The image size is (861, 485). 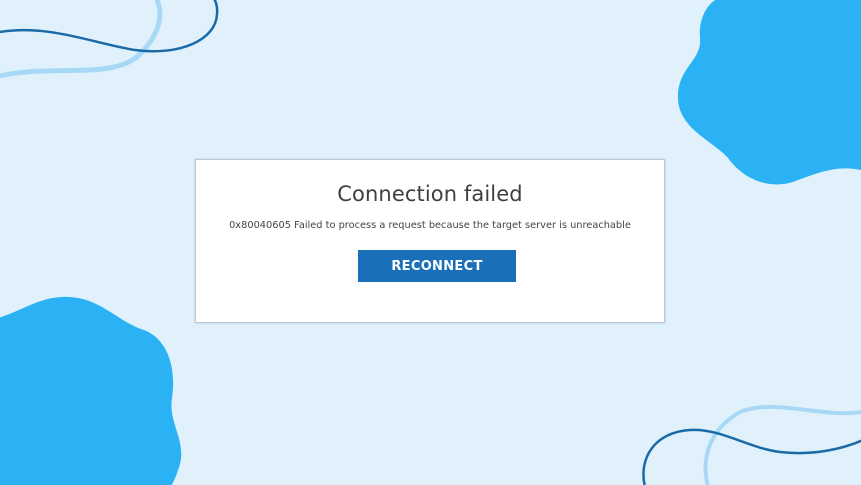 I want to click on dialog-title: Connection failed, so click(x=430, y=194).